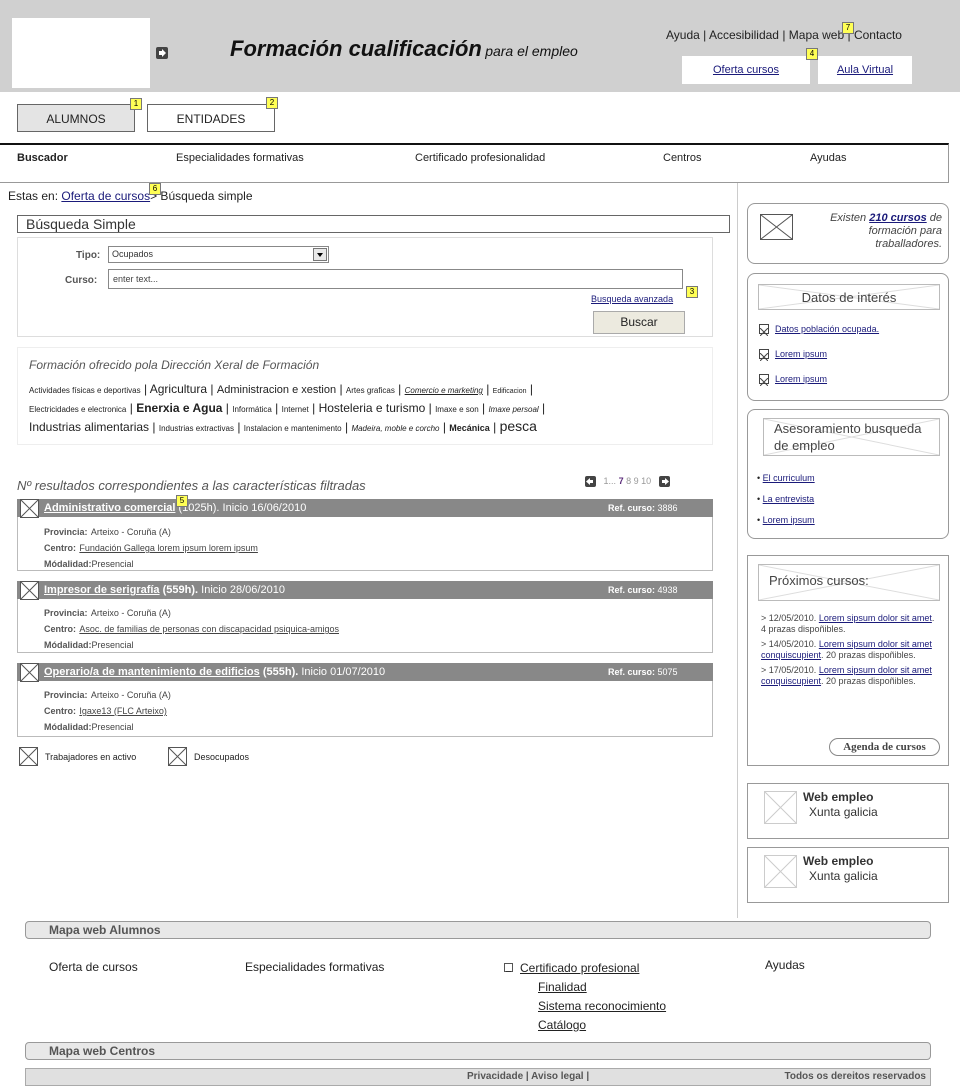 The image size is (960, 1092). Describe the element at coordinates (621, 481) in the screenshot. I see `page-7: 7` at that location.